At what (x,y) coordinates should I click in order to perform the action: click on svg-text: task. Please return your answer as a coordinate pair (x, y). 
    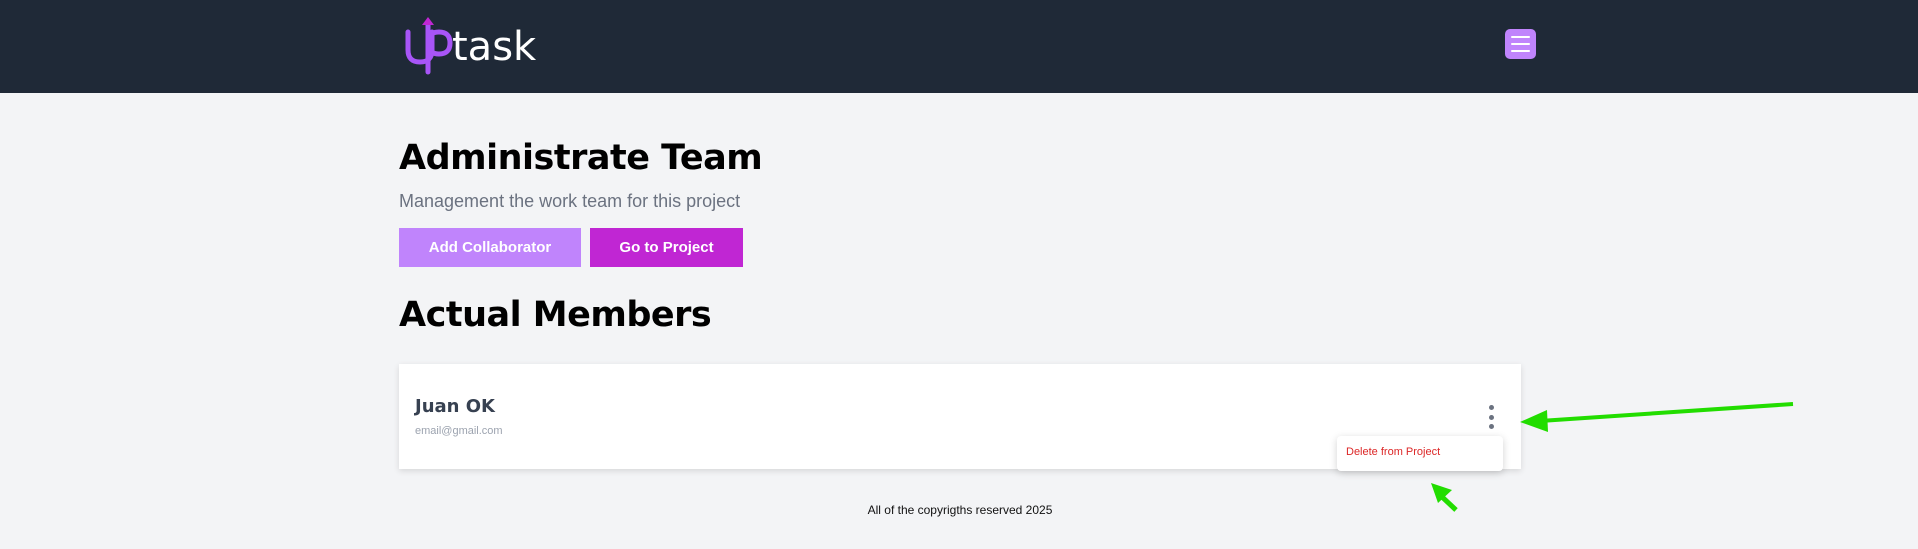
    Looking at the image, I should click on (494, 47).